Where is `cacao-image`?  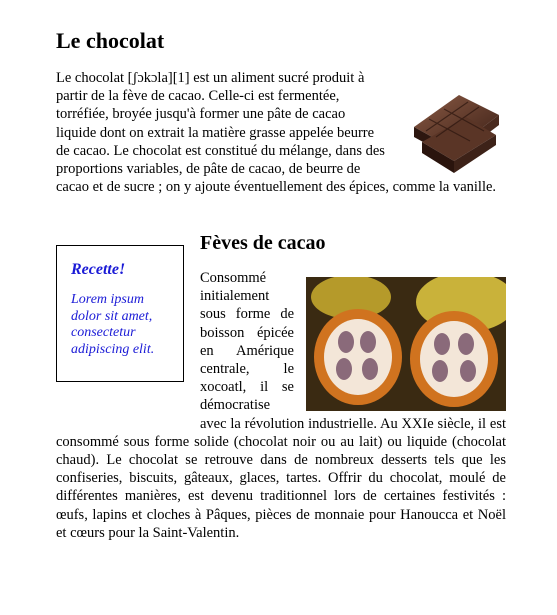 cacao-image is located at coordinates (406, 344).